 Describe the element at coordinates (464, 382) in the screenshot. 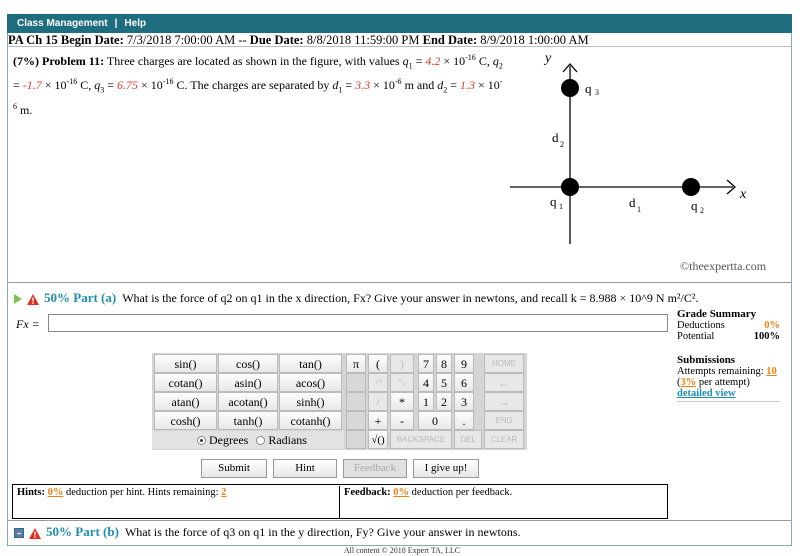

I see `digit-6-button: 6` at that location.